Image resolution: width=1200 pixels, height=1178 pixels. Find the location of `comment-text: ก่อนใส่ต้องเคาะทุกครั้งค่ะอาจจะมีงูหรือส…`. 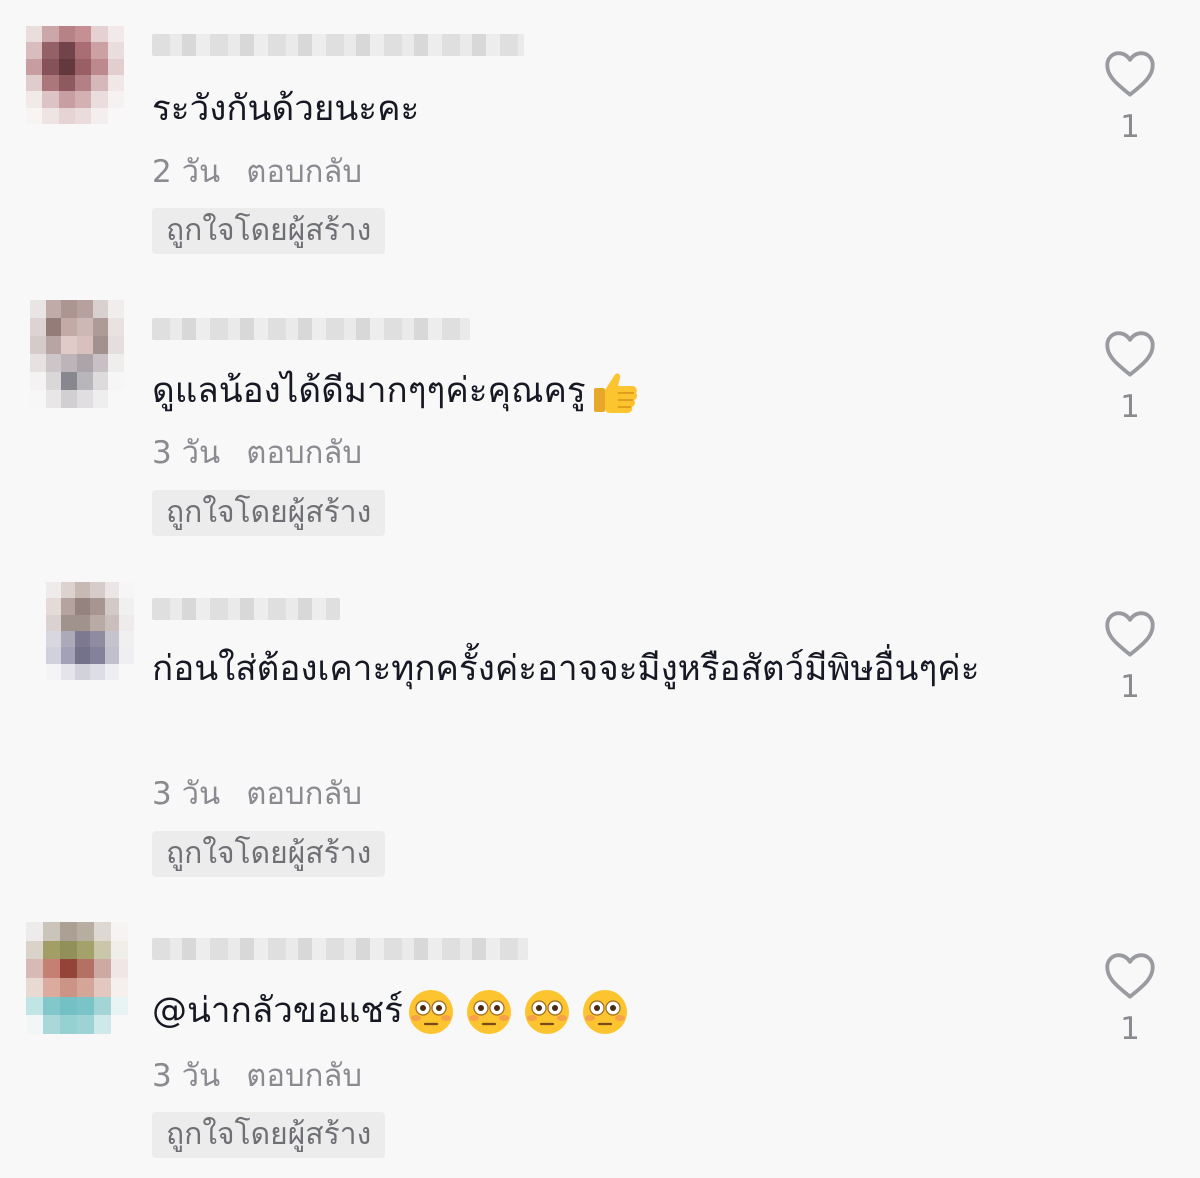

comment-text: ก่อนใส่ต้องเคาะทุกครั้งค่ะอาจจะมีงูหรือส… is located at coordinates (566, 669).